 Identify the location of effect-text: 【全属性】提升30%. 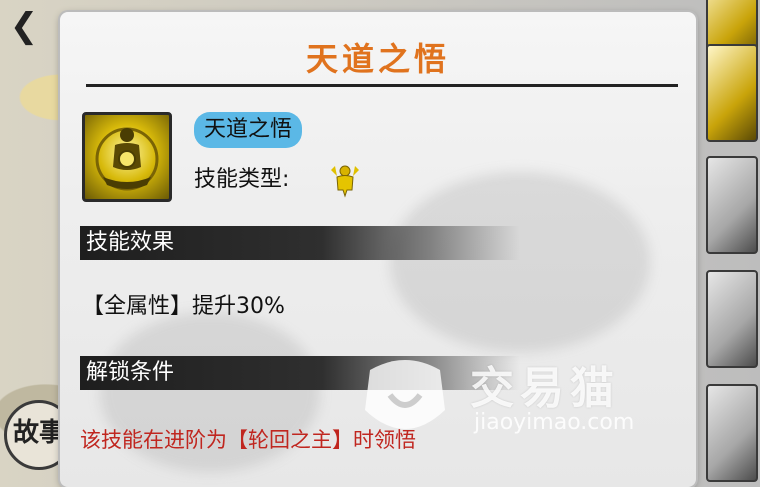
(183, 306).